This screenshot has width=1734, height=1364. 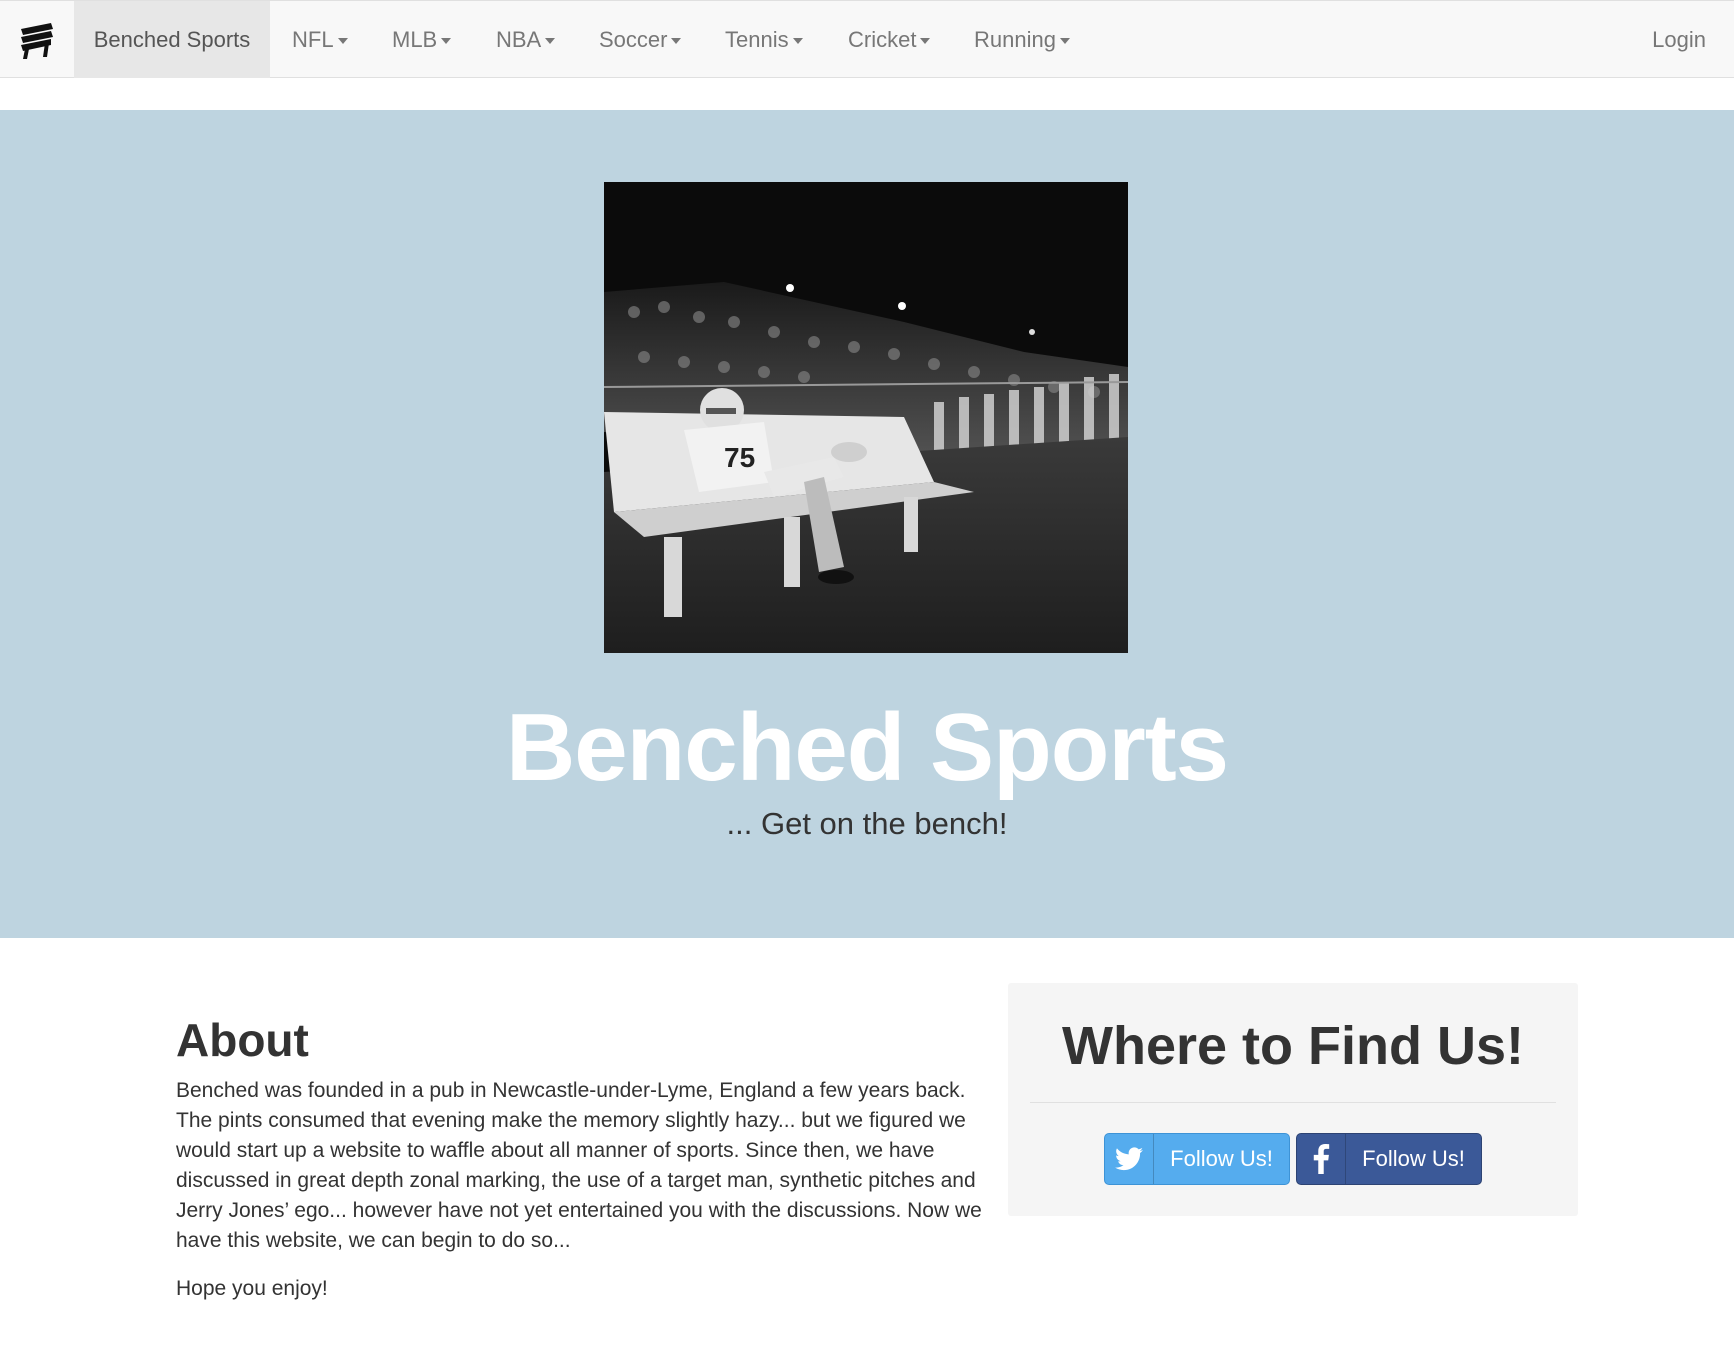 I want to click on hero-photo: 75, so click(x=866, y=417).